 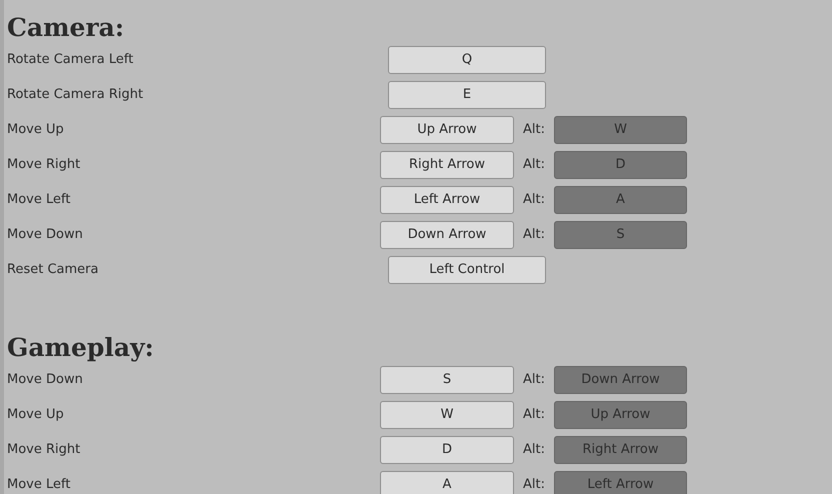 What do you see at coordinates (447, 450) in the screenshot?
I see `key-binding-button: D` at bounding box center [447, 450].